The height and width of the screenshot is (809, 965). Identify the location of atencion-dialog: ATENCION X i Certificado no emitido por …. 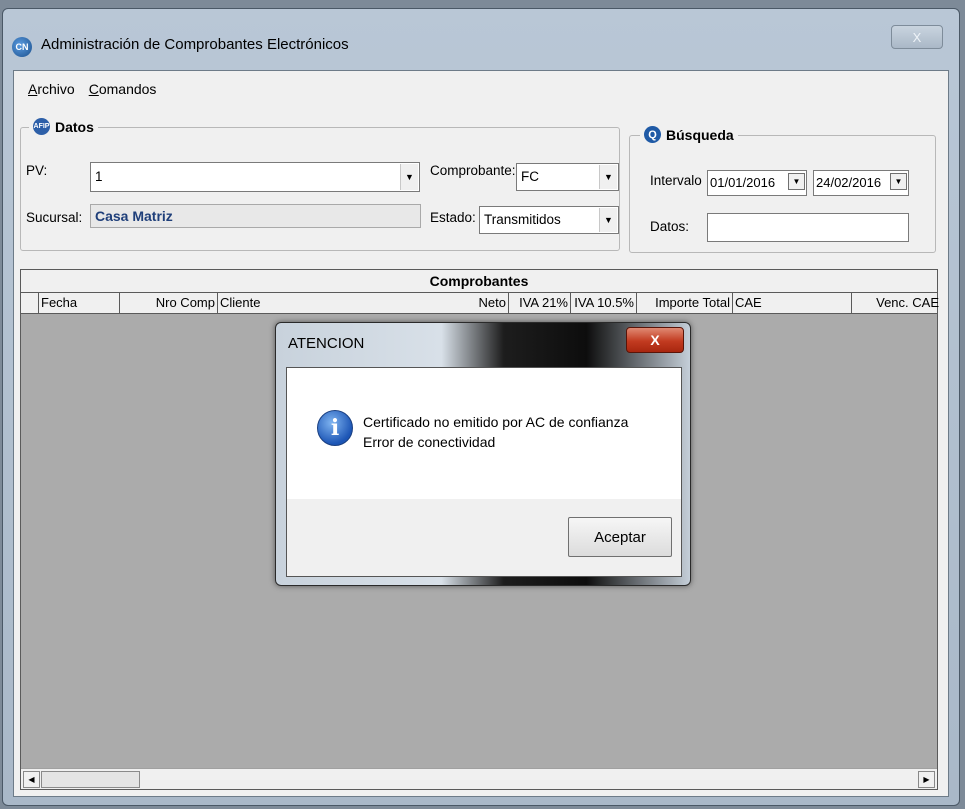
(483, 454).